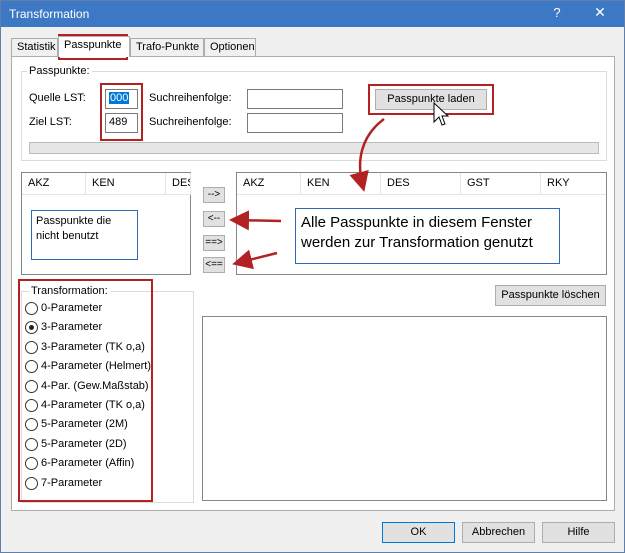 The height and width of the screenshot is (553, 625). Describe the element at coordinates (94, 46) in the screenshot. I see `tab-passpunkte: Passpunkte` at that location.